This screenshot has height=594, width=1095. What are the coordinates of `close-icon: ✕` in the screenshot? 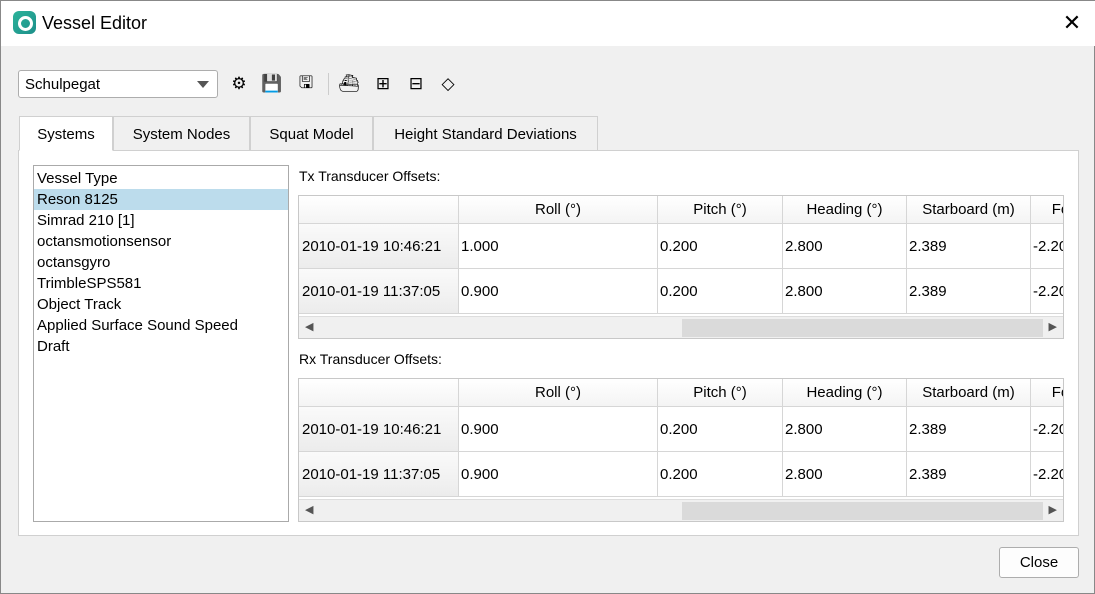 It's located at (1072, 23).